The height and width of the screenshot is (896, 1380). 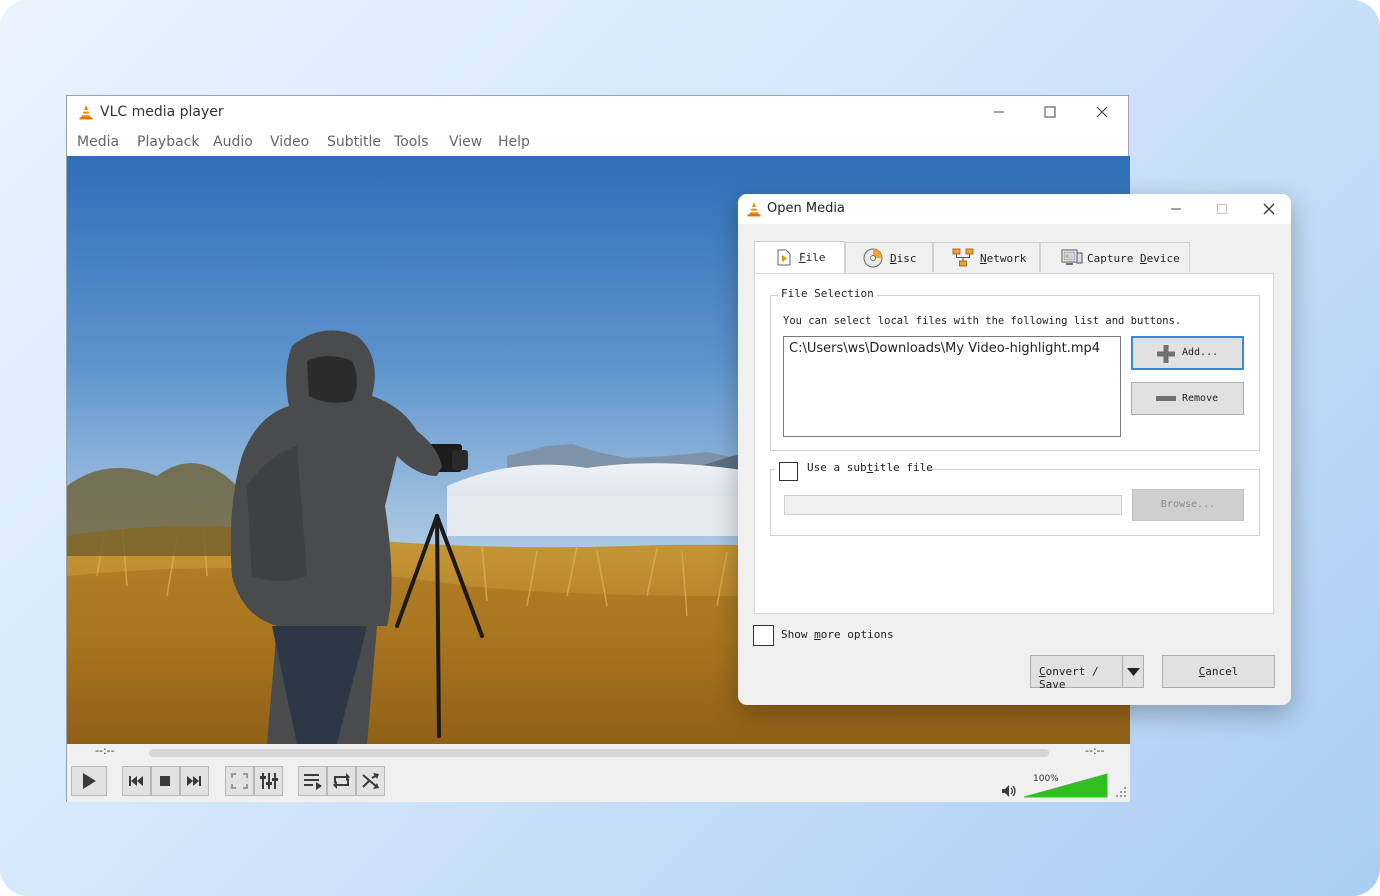 I want to click on remove-button: Remove, so click(x=1187, y=398).